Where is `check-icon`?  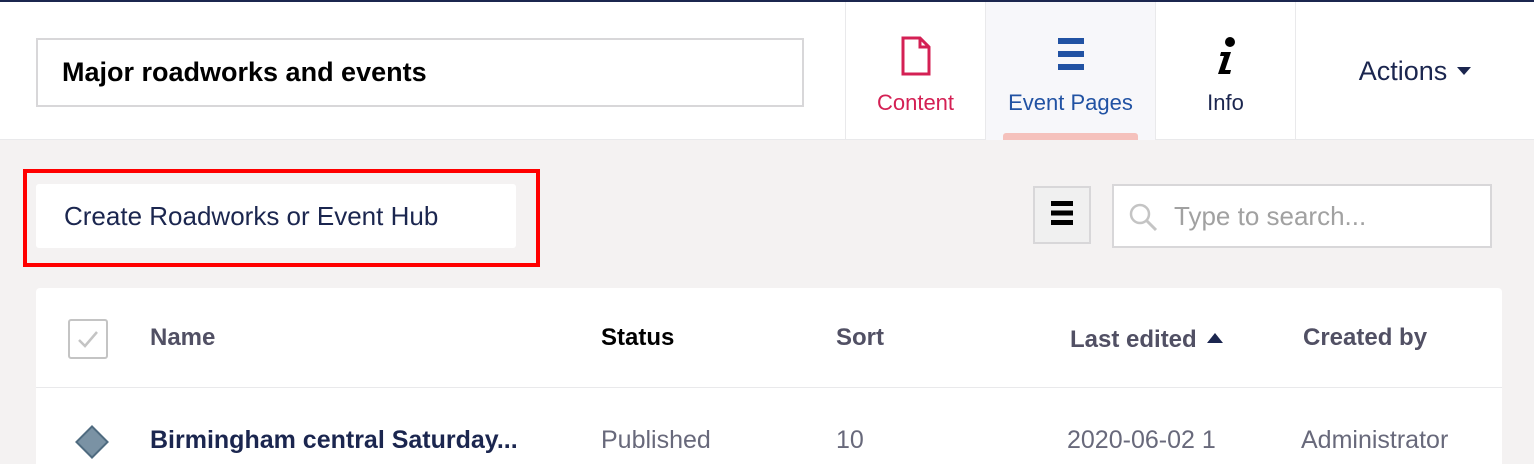 check-icon is located at coordinates (88, 339).